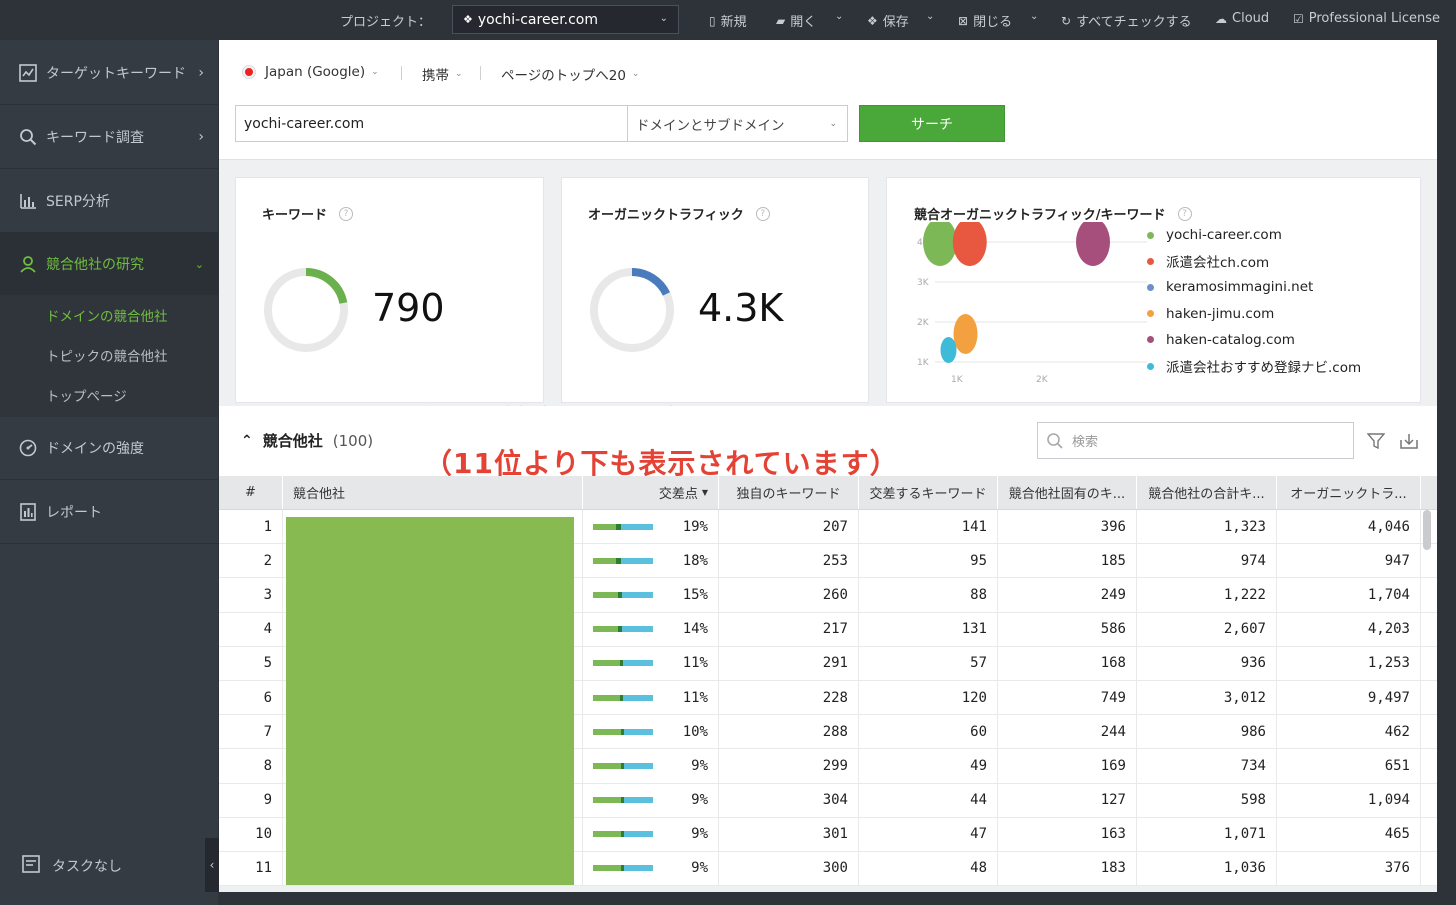  Describe the element at coordinates (1242, 18) in the screenshot. I see `cloud-button: ☁ Cloud` at that location.